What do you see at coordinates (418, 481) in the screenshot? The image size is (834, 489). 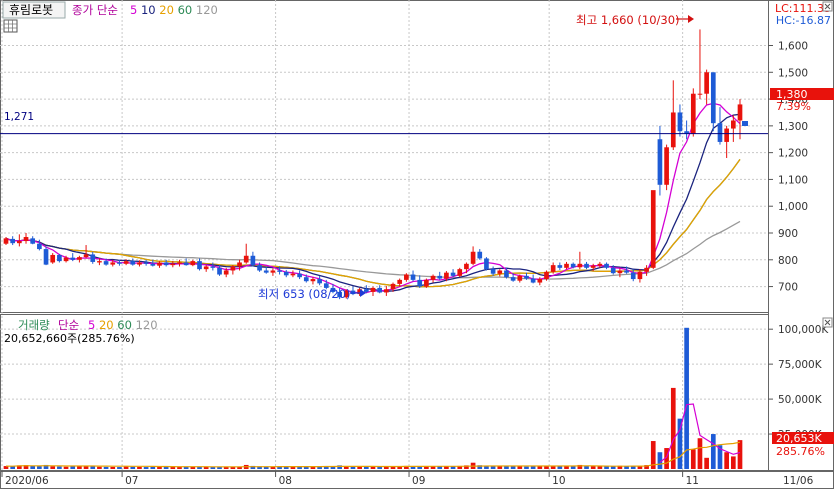 I see `x-tick-label: 09` at bounding box center [418, 481].